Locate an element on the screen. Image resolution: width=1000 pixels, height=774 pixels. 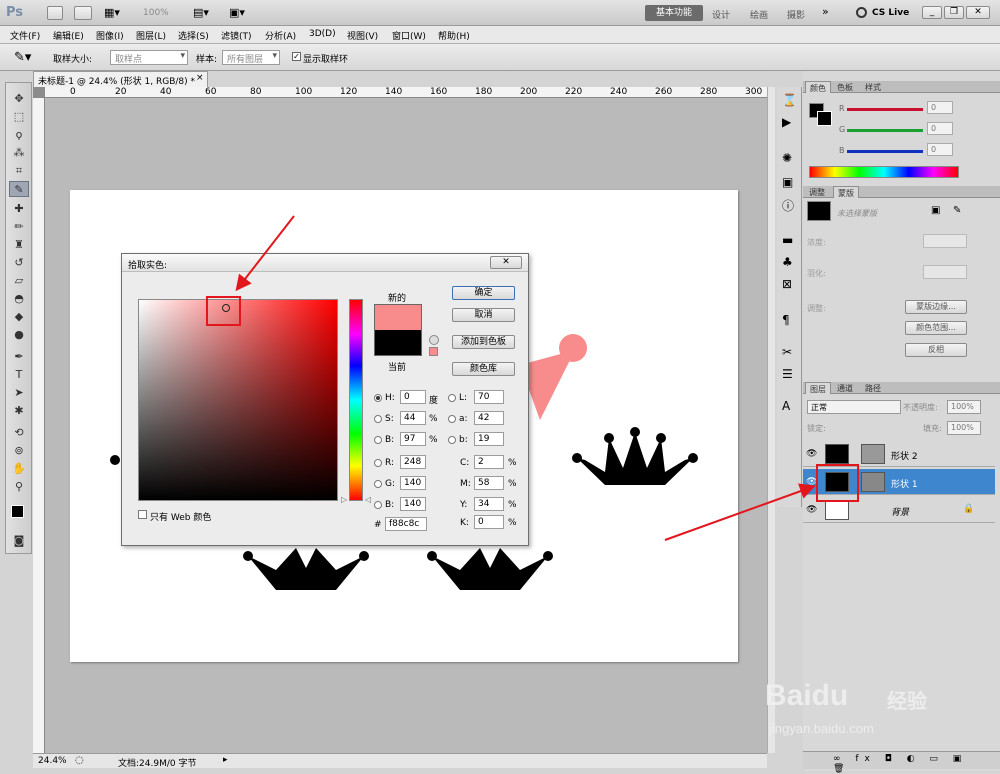
current-color-swatch is located at coordinates (398, 343).